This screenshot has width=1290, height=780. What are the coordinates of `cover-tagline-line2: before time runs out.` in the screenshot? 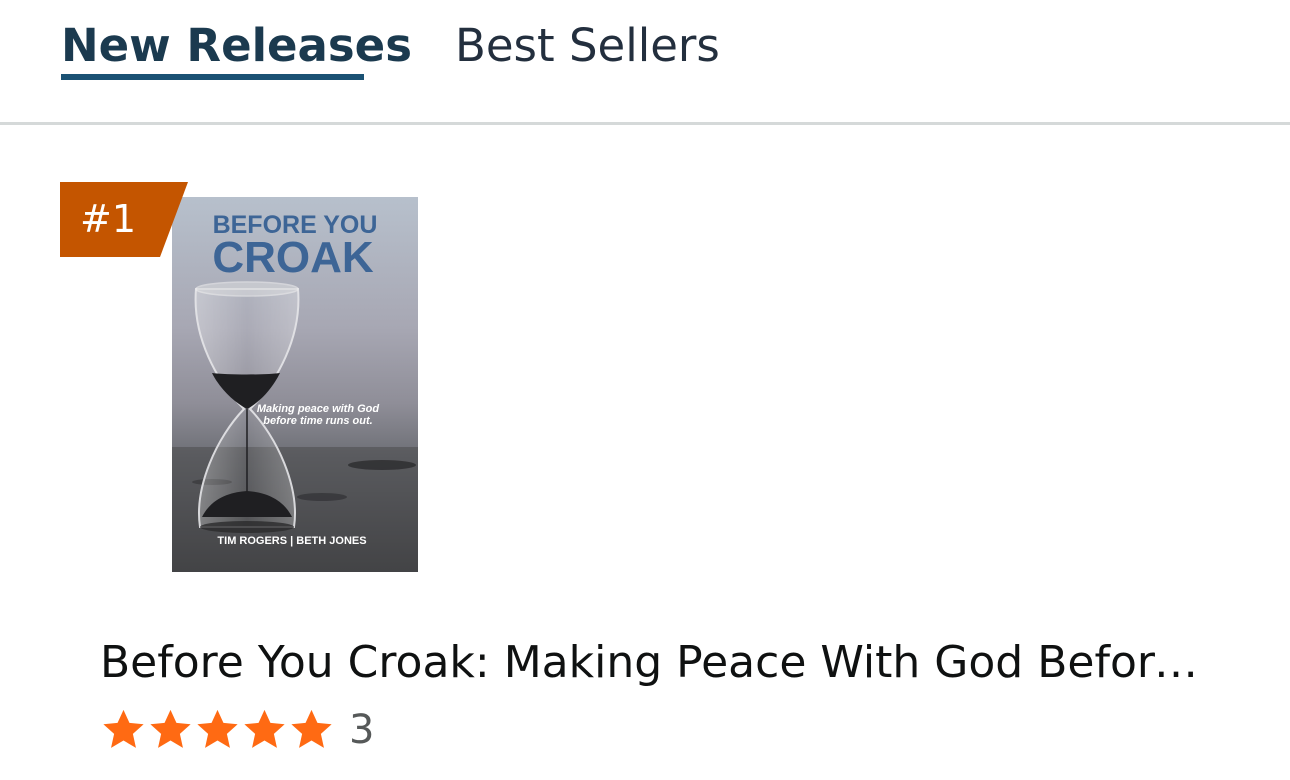 It's located at (317, 421).